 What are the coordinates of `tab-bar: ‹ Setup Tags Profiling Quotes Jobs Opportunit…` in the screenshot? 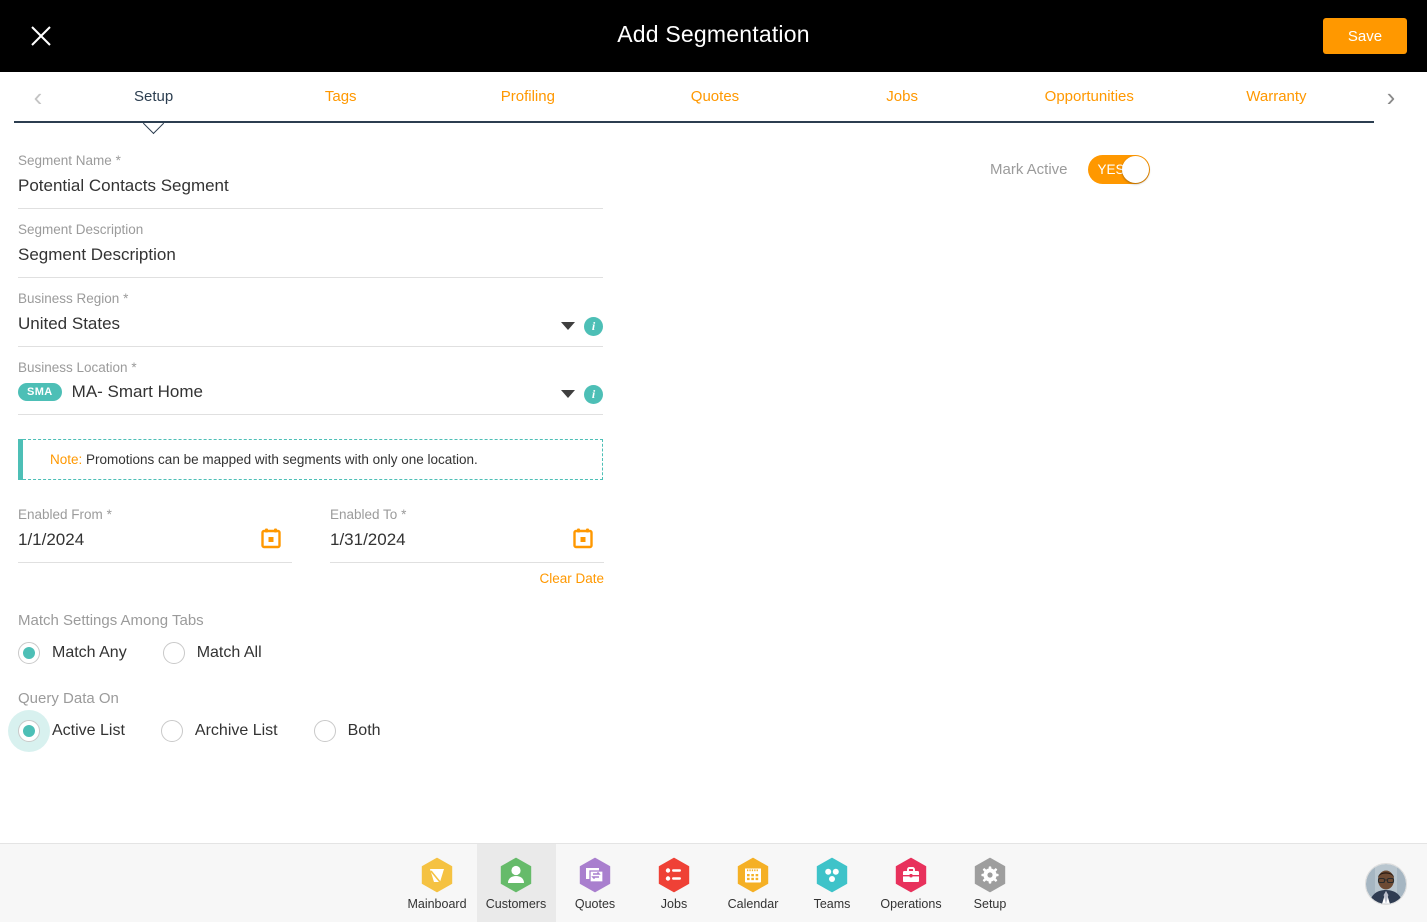 It's located at (713, 98).